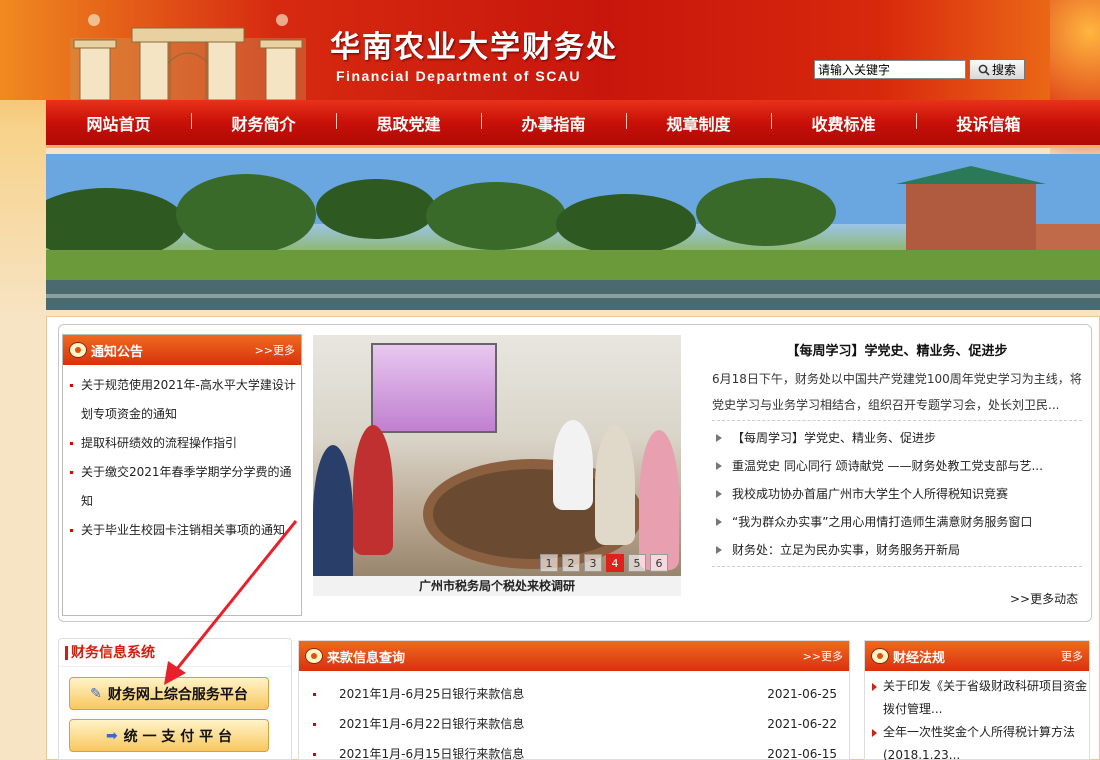 This screenshot has height=760, width=1100. Describe the element at coordinates (434, 388) in the screenshot. I see `projector-screen` at that location.